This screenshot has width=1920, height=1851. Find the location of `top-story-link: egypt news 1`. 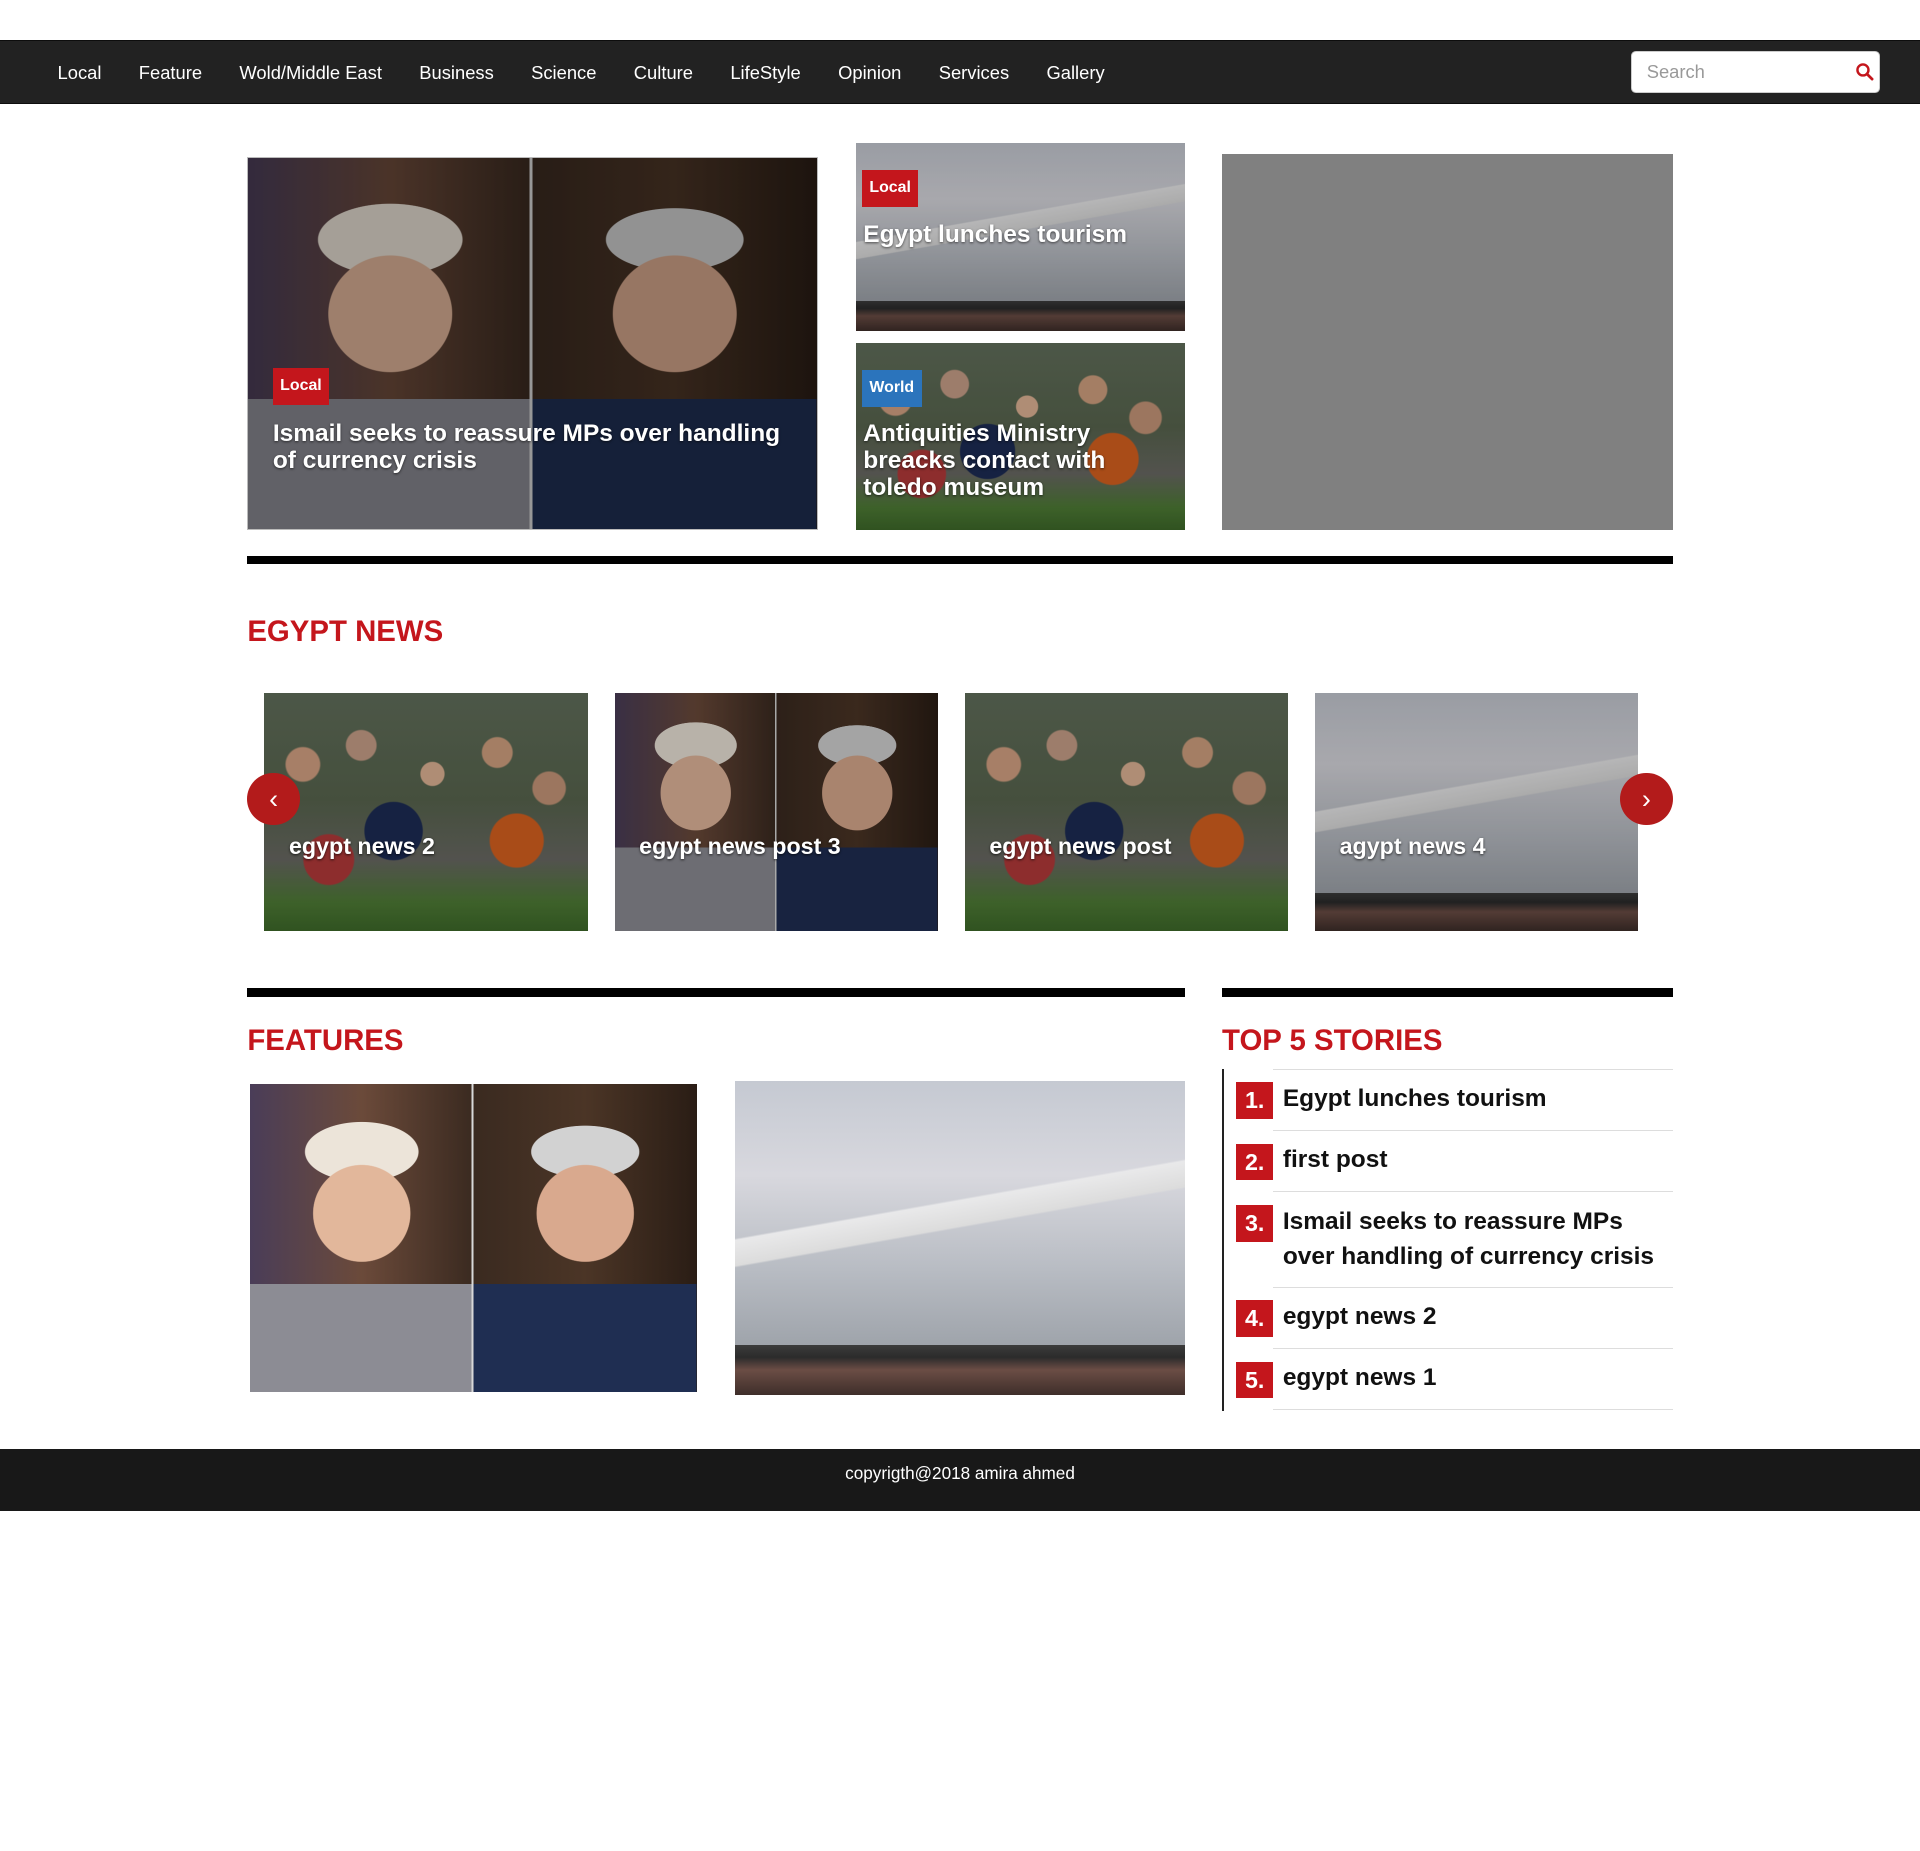

top-story-link: egypt news 1 is located at coordinates (1477, 1378).